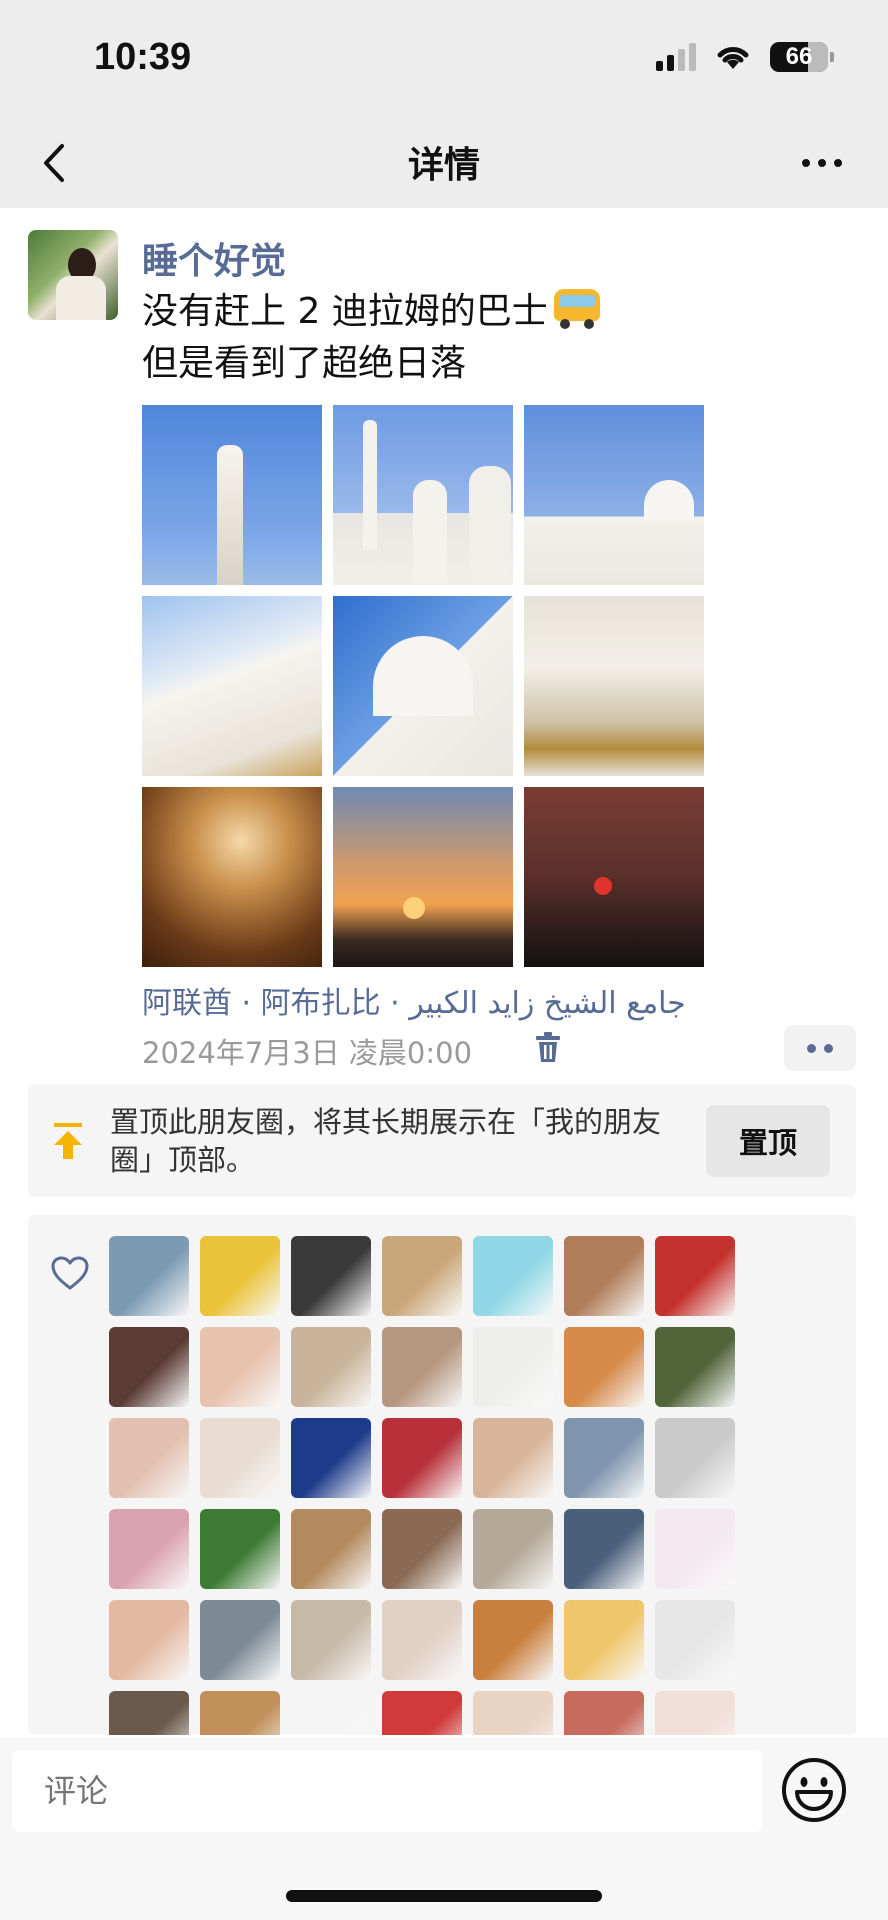 The width and height of the screenshot is (888, 1920). What do you see at coordinates (214, 258) in the screenshot?
I see `author-name: 睡个好觉` at bounding box center [214, 258].